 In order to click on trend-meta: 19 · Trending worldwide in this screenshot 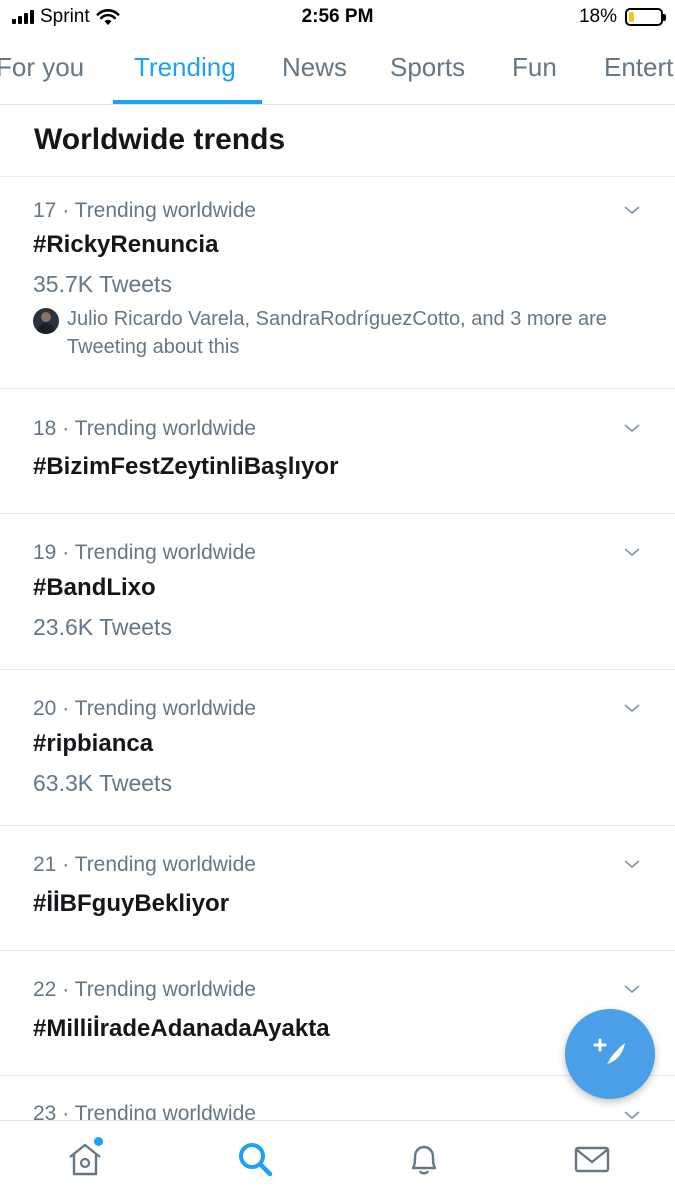, I will do `click(144, 552)`.